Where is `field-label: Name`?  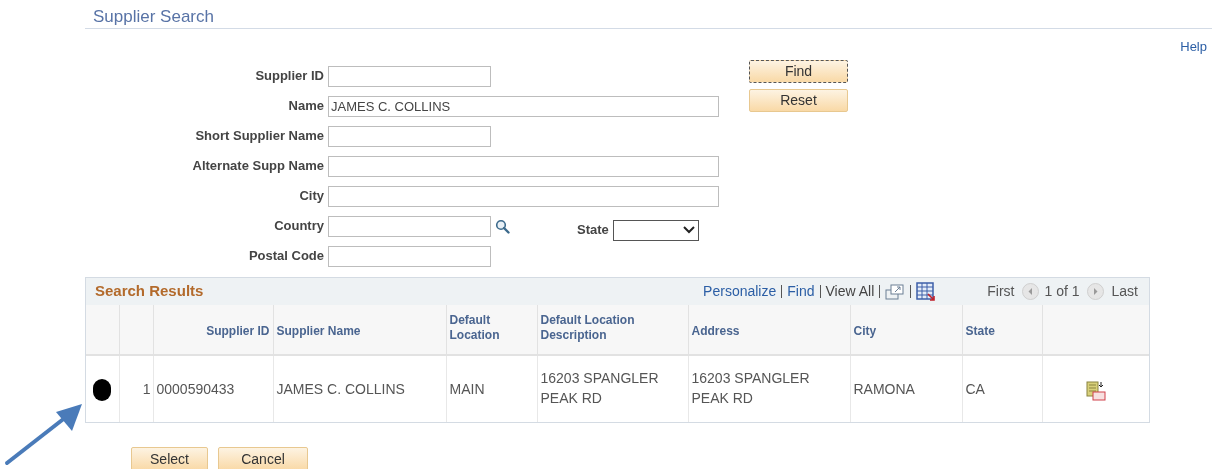 field-label: Name is located at coordinates (306, 106).